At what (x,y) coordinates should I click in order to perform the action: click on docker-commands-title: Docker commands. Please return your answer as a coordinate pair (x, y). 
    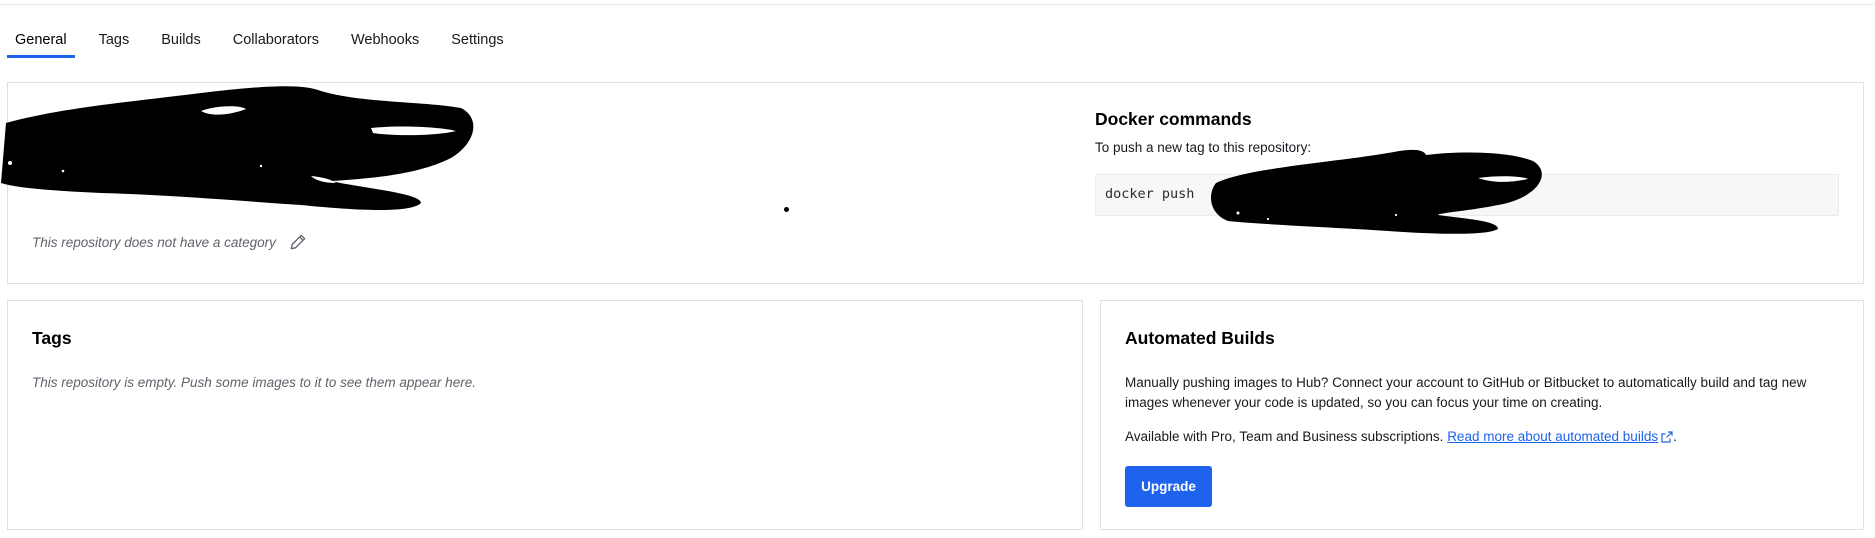
    Looking at the image, I should click on (1173, 119).